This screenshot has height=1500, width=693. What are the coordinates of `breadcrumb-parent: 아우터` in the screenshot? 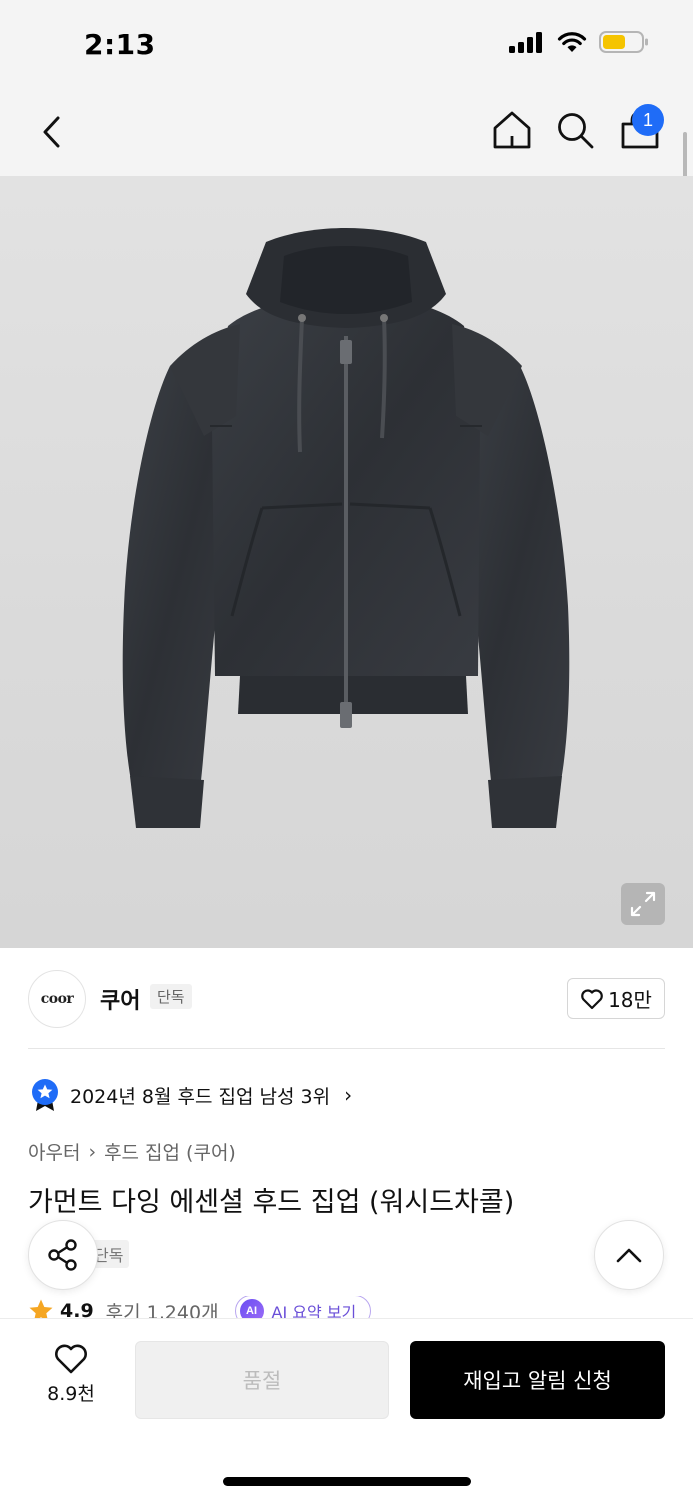 It's located at (54, 1151).